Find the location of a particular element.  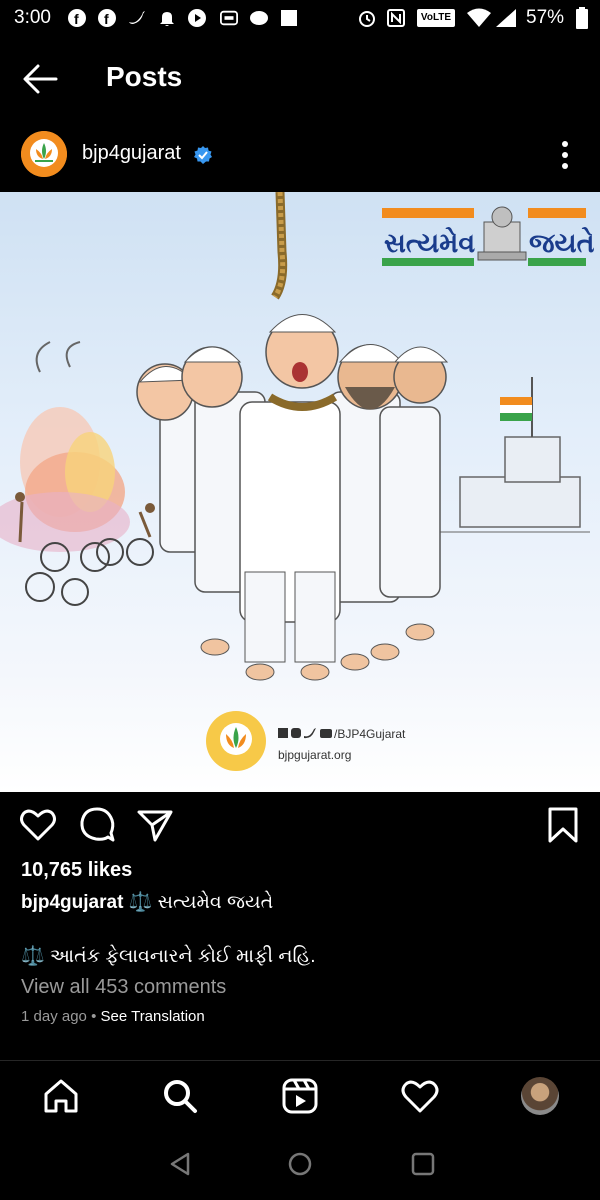

page-title: Posts is located at coordinates (144, 76).